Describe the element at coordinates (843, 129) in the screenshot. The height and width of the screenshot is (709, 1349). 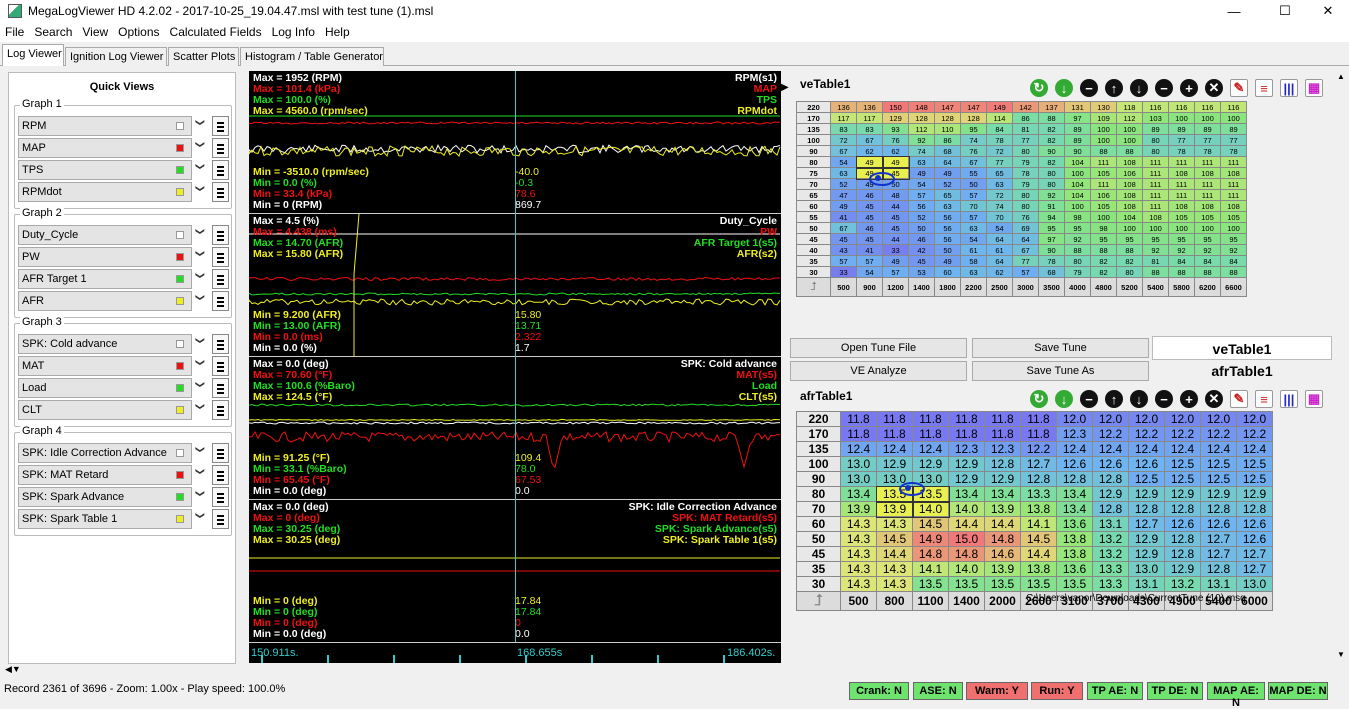
I see `table-cell: 83` at that location.